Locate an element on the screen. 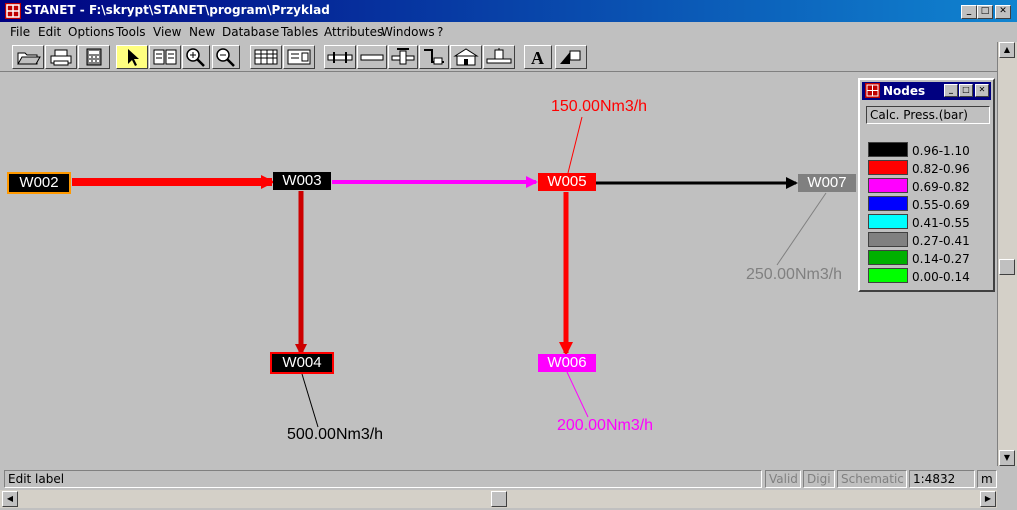 The image size is (1017, 510). maximize-button: □ is located at coordinates (985, 12).